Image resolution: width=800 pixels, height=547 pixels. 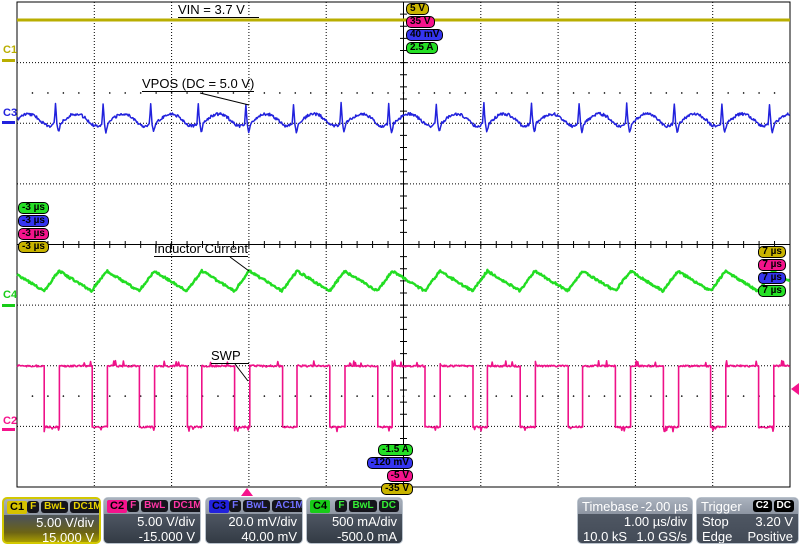 What do you see at coordinates (397, 489) in the screenshot?
I see `cursor-readout-c1: -35 V` at bounding box center [397, 489].